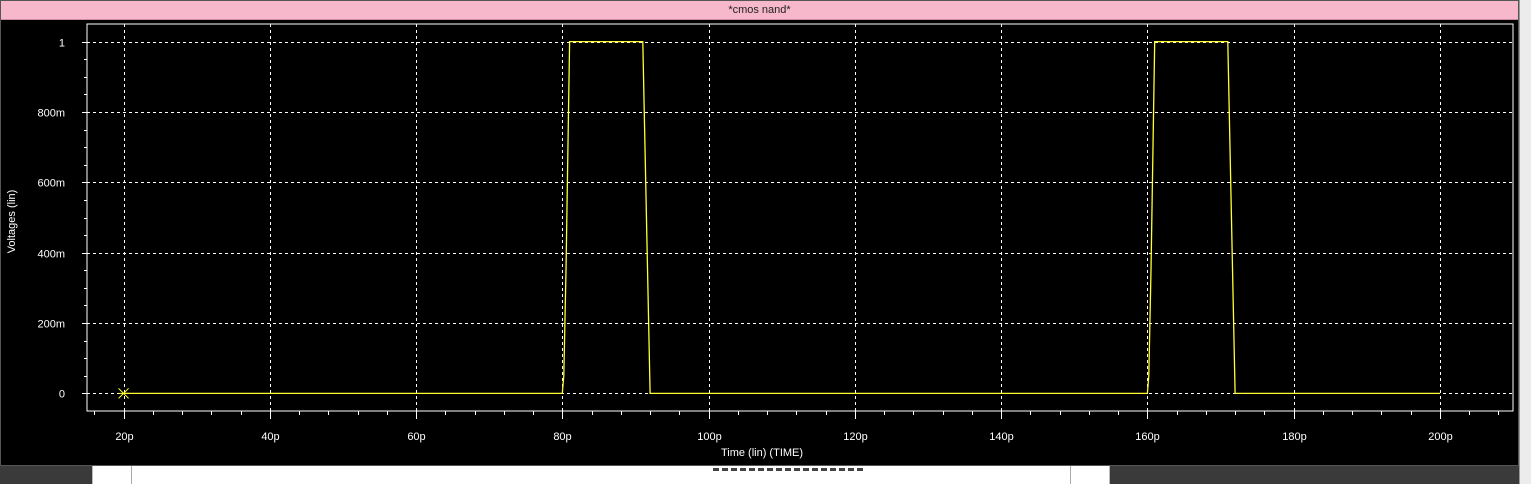 This screenshot has height=484, width=1531. I want to click on y-tick-label: 200m, so click(51, 325).